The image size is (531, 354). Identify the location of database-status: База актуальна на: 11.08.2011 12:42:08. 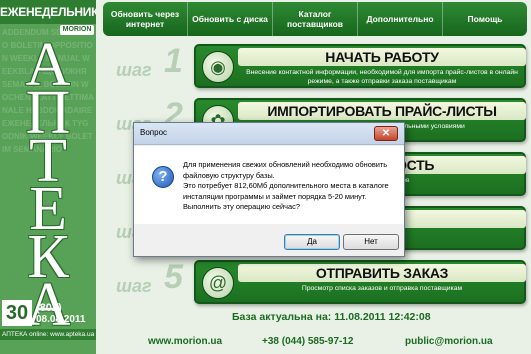
(331, 317).